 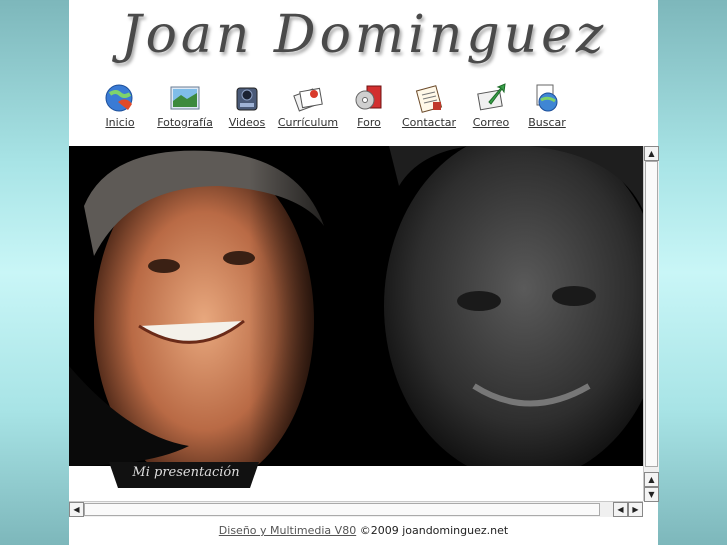 I want to click on horizontal-scrollbar: ◀ ◀ ▶, so click(x=356, y=509).